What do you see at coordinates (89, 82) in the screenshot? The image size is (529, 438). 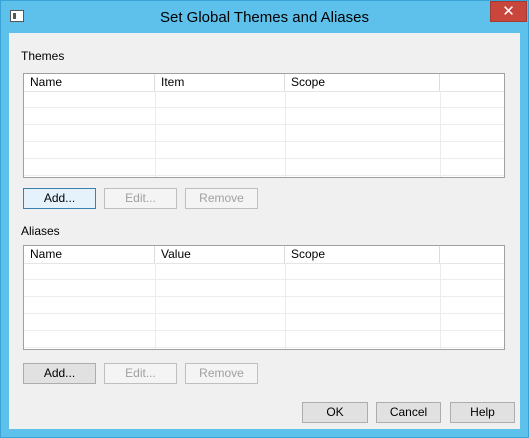 I see `themes-col-name: Name` at bounding box center [89, 82].